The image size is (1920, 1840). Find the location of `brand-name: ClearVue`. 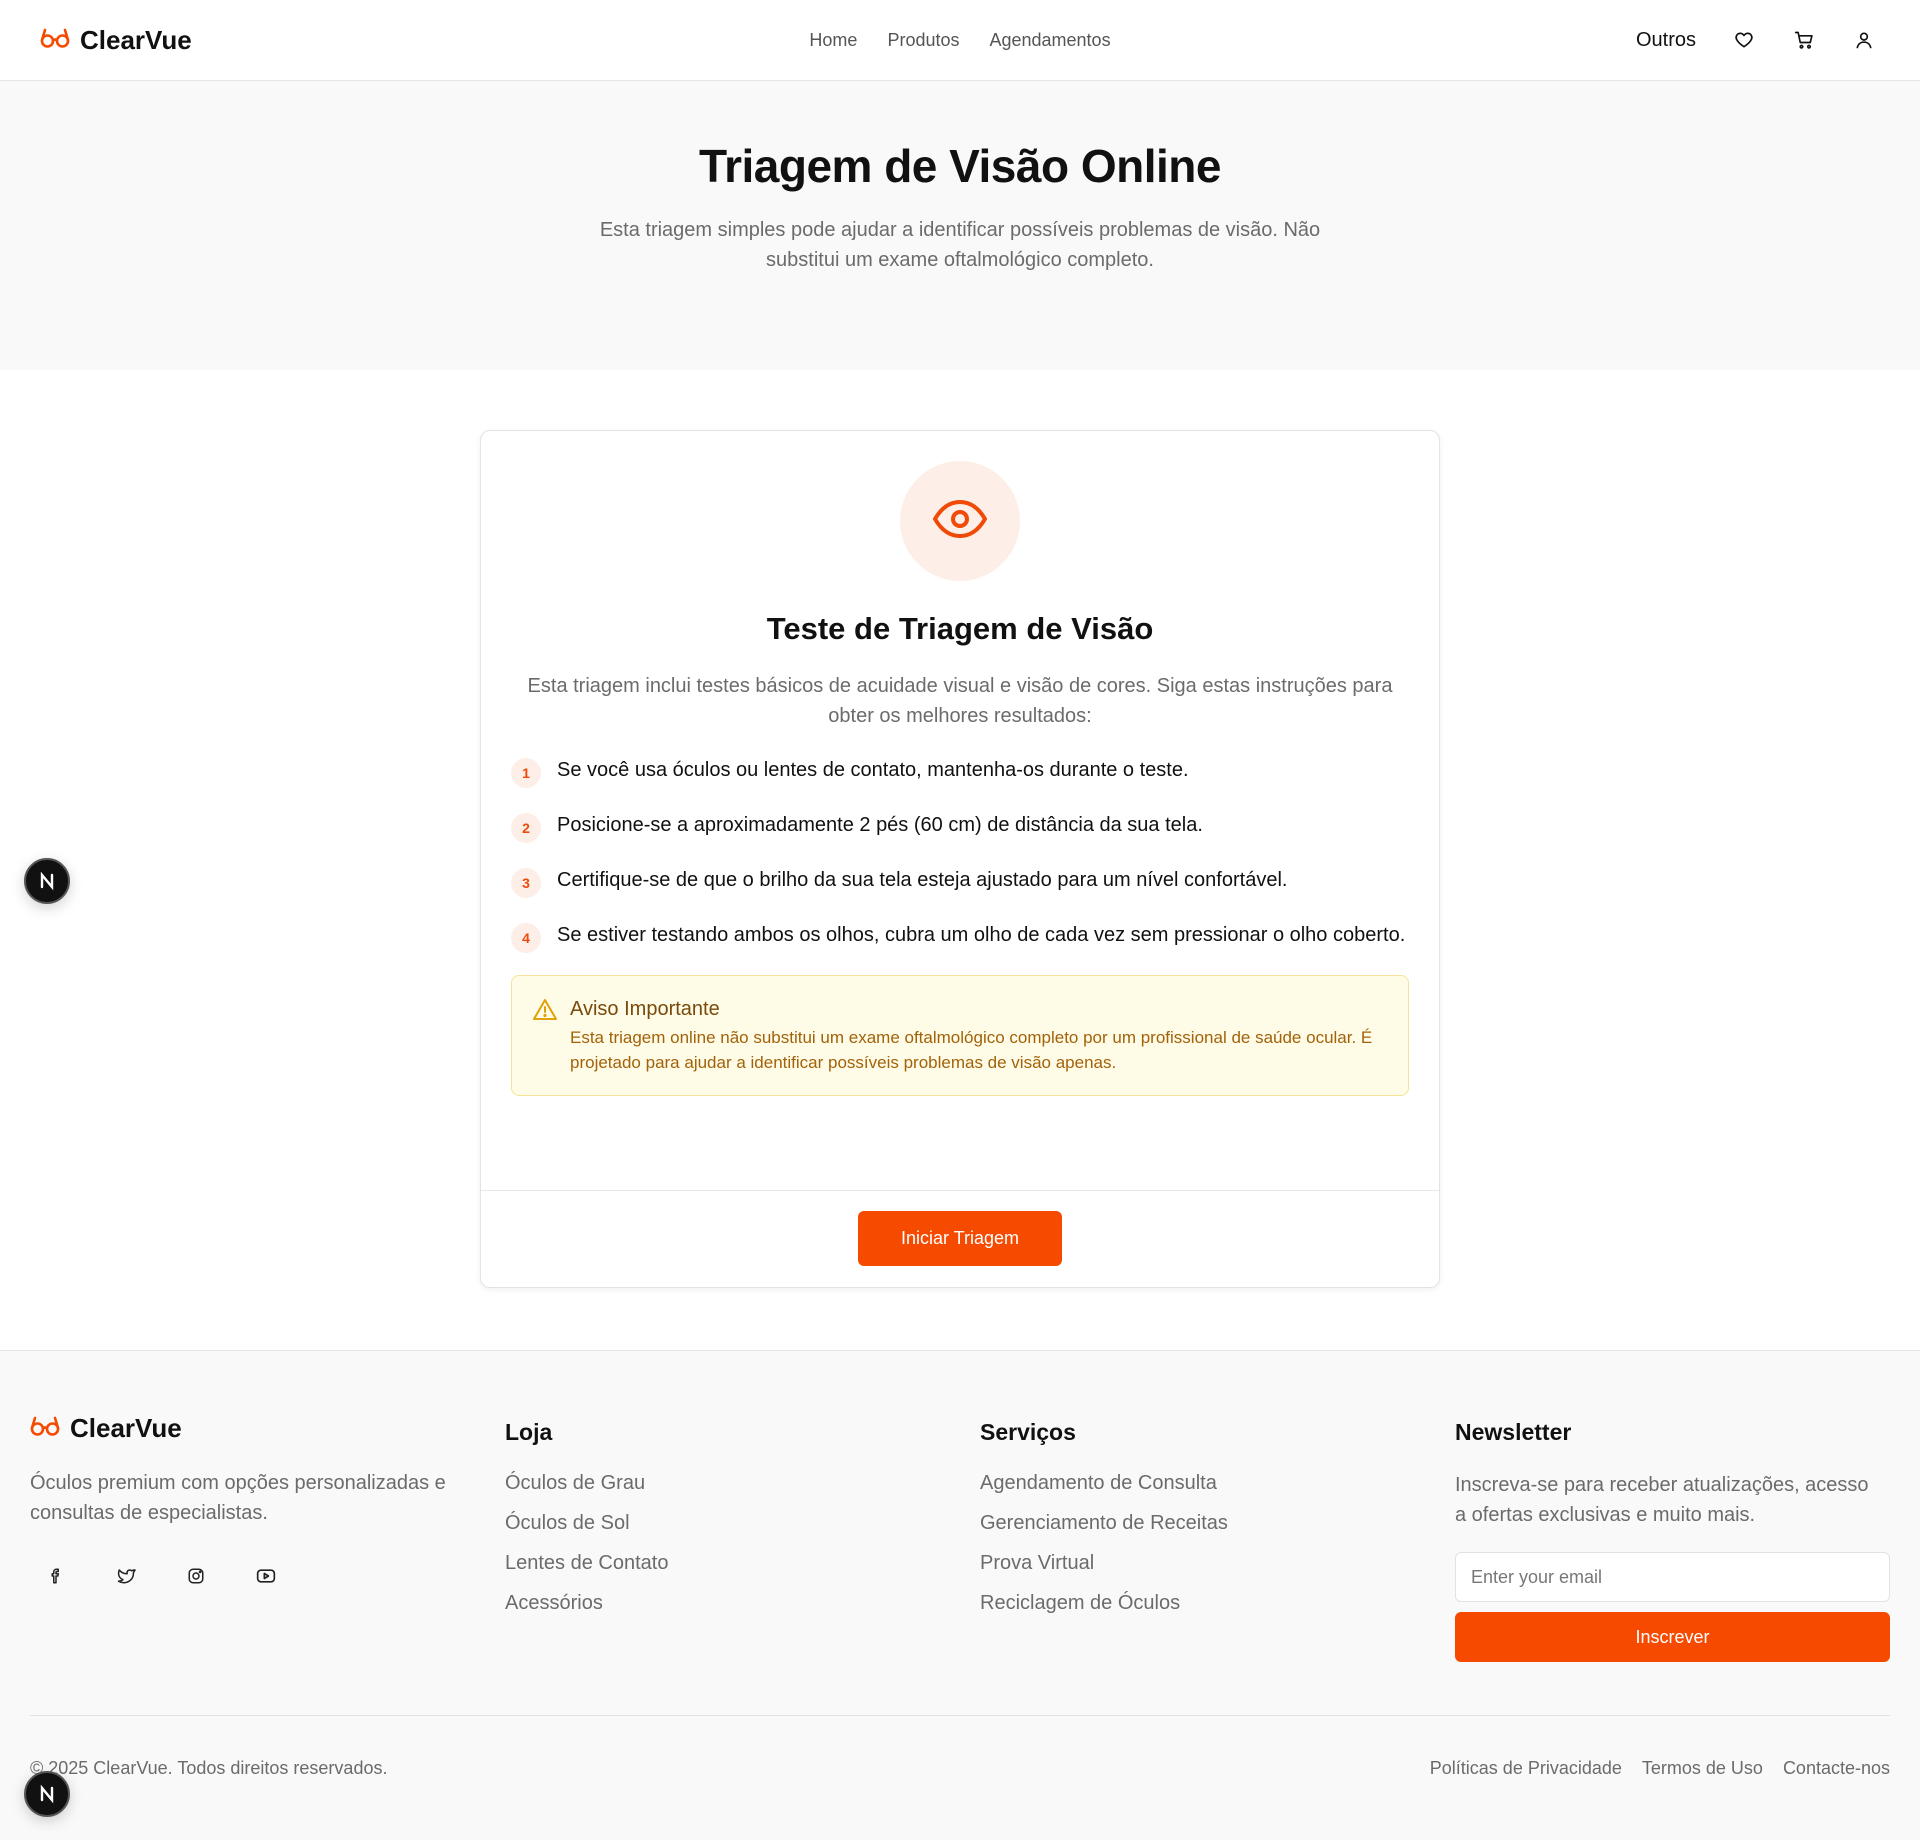

brand-name: ClearVue is located at coordinates (136, 39).